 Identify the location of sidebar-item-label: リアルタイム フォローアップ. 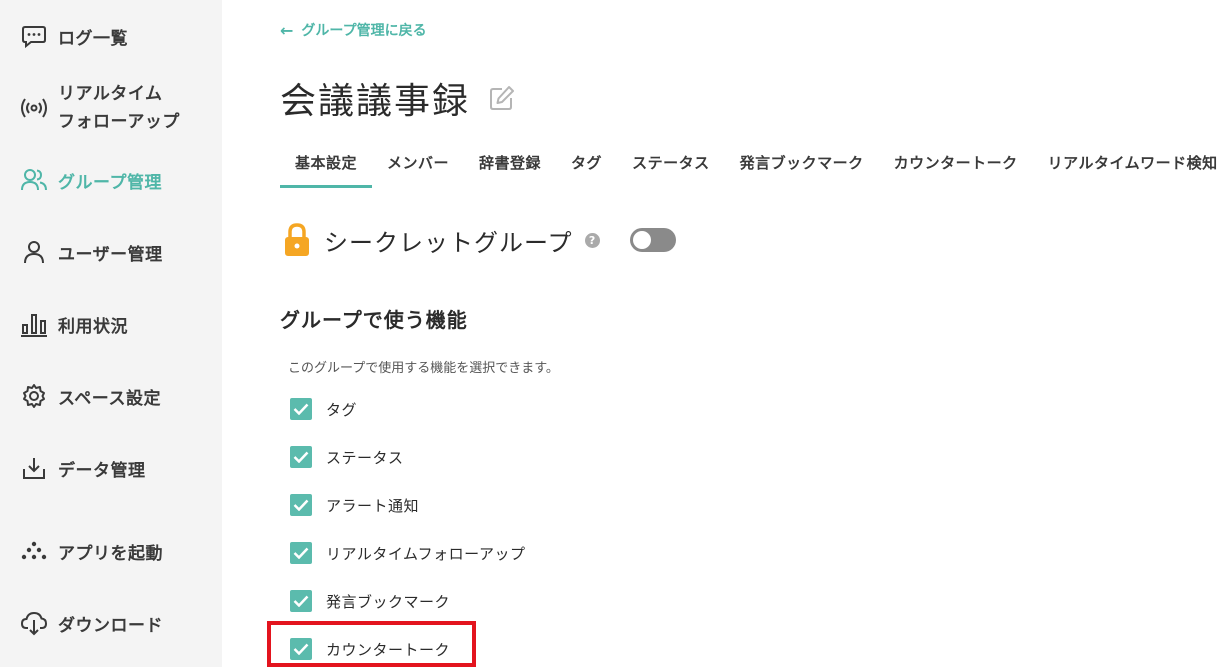
(119, 108).